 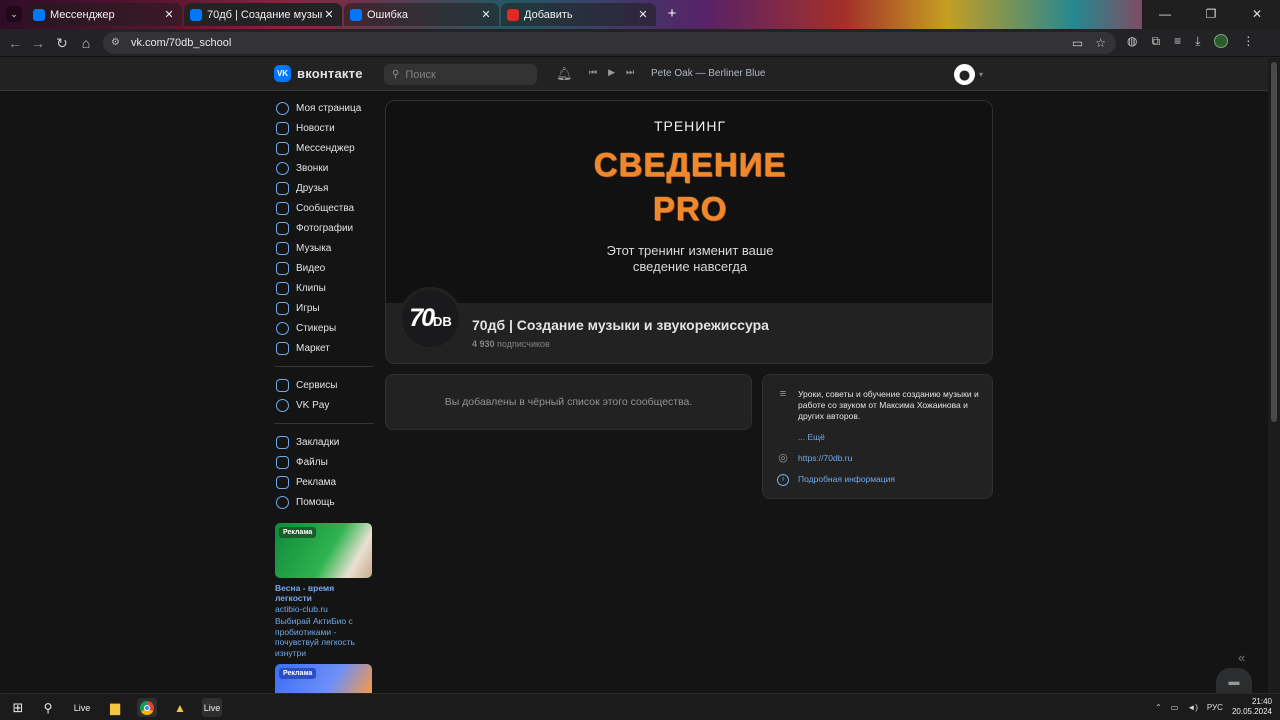 I want to click on sidebar-item-user-circle: Моя страница, so click(x=326, y=108).